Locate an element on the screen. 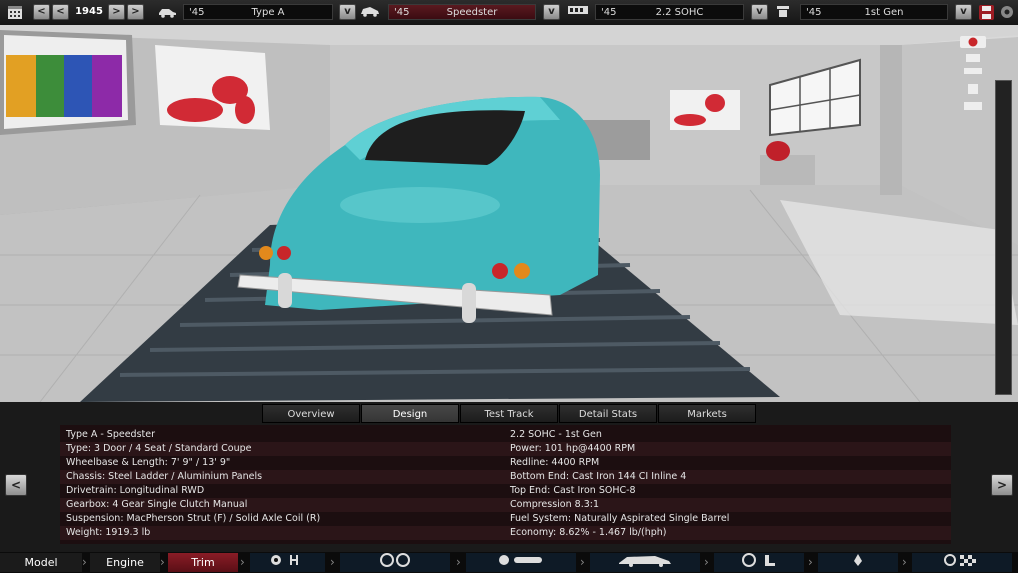 The height and width of the screenshot is (573, 1018). interior-icon is located at coordinates (759, 562).